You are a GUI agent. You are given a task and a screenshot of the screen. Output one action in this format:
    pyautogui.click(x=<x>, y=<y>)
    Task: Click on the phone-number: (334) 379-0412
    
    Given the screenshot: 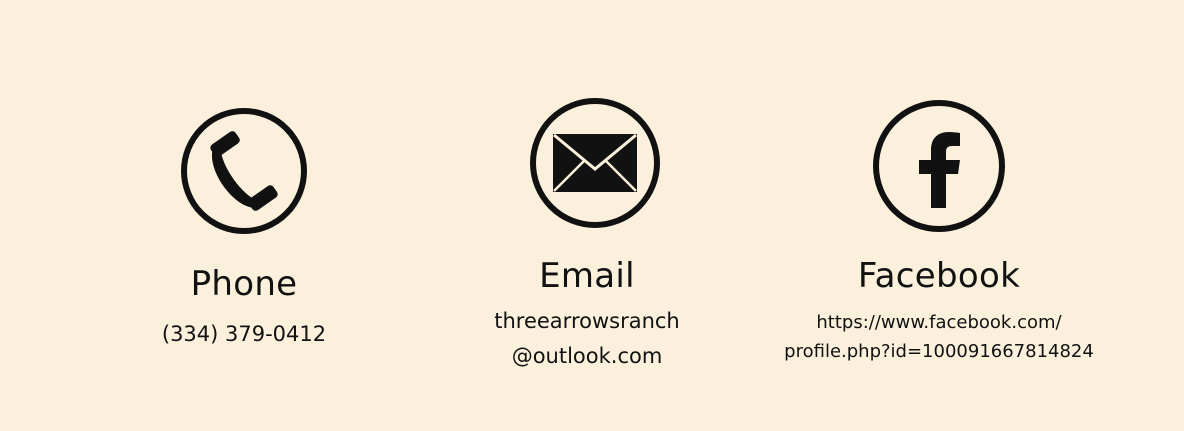 What is the action you would take?
    pyautogui.click(x=244, y=334)
    